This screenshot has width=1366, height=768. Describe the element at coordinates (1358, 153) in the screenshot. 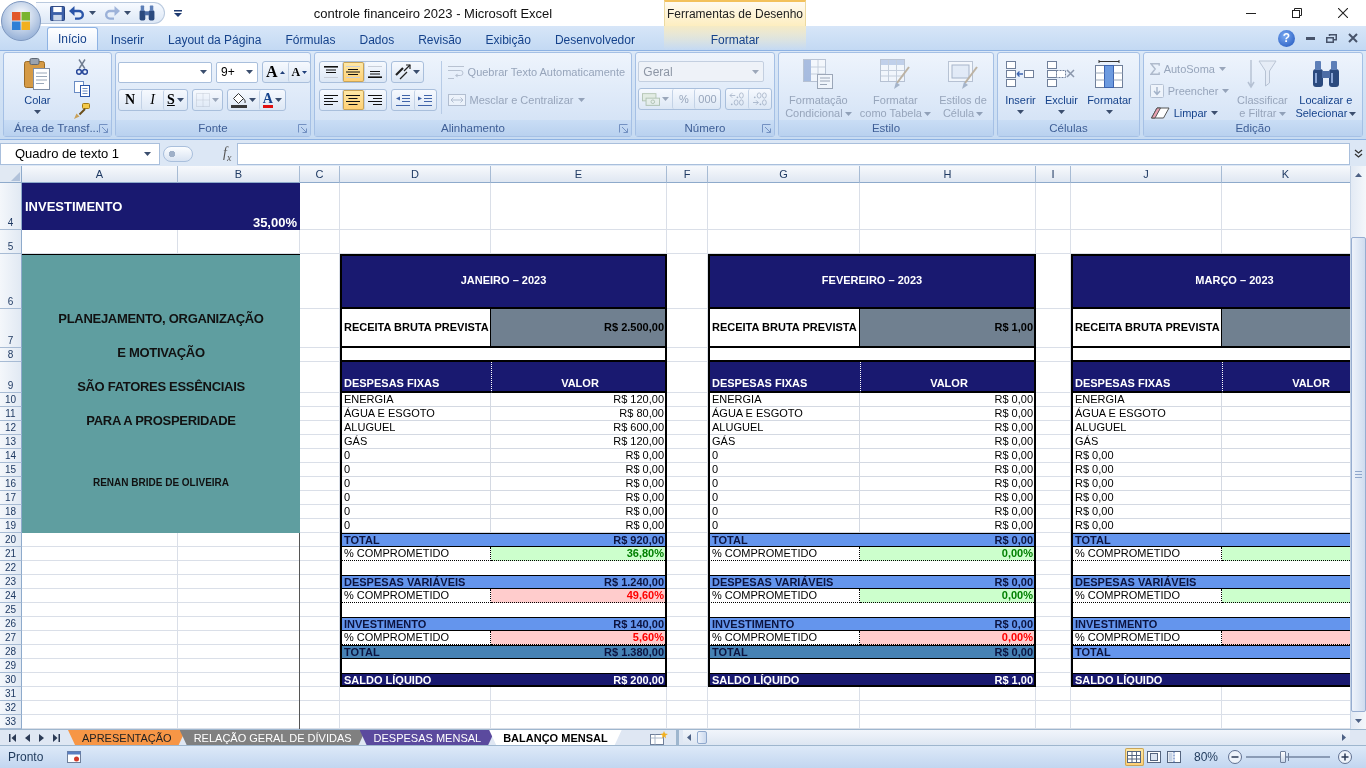

I see `expand-icon` at that location.